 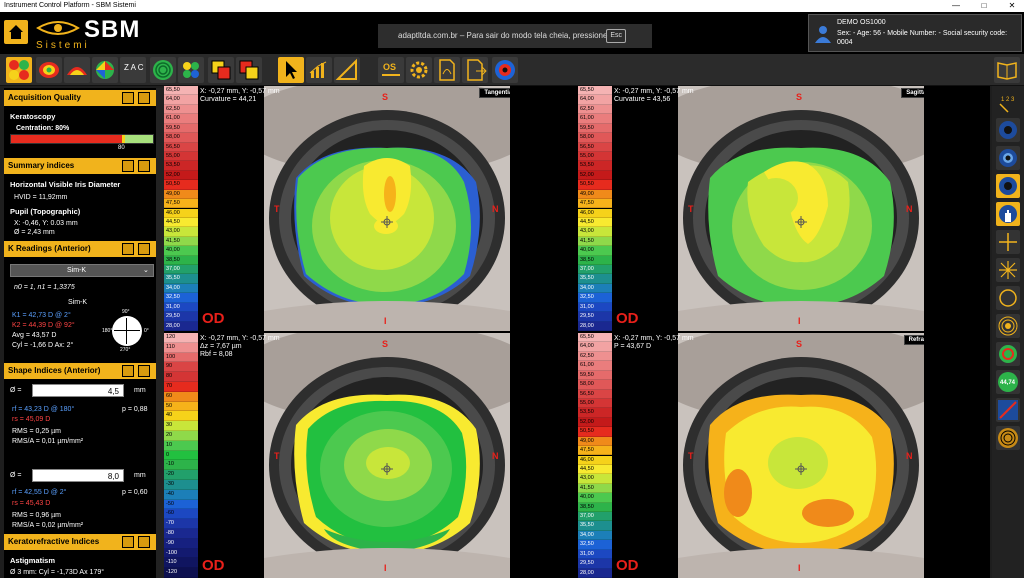 What do you see at coordinates (78, 475) in the screenshot?
I see `diameter2-input: 8,0` at bounding box center [78, 475].